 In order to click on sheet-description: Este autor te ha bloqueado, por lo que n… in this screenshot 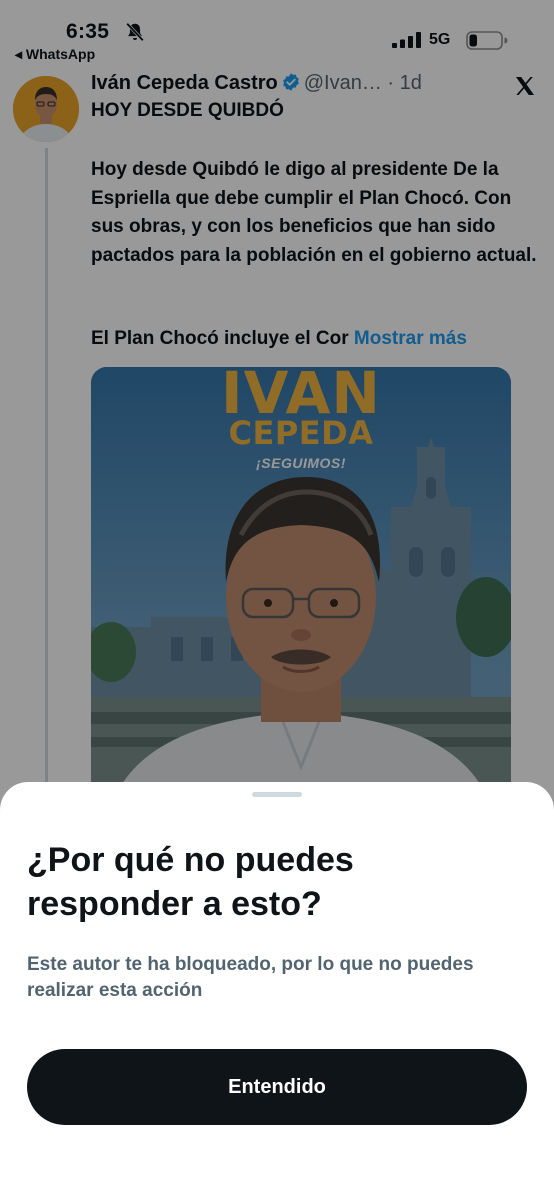, I will do `click(250, 977)`.